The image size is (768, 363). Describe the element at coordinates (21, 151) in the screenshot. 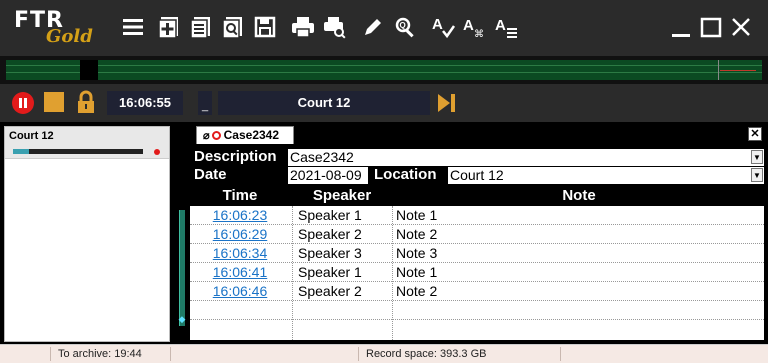

I see `audio-level-fill` at that location.